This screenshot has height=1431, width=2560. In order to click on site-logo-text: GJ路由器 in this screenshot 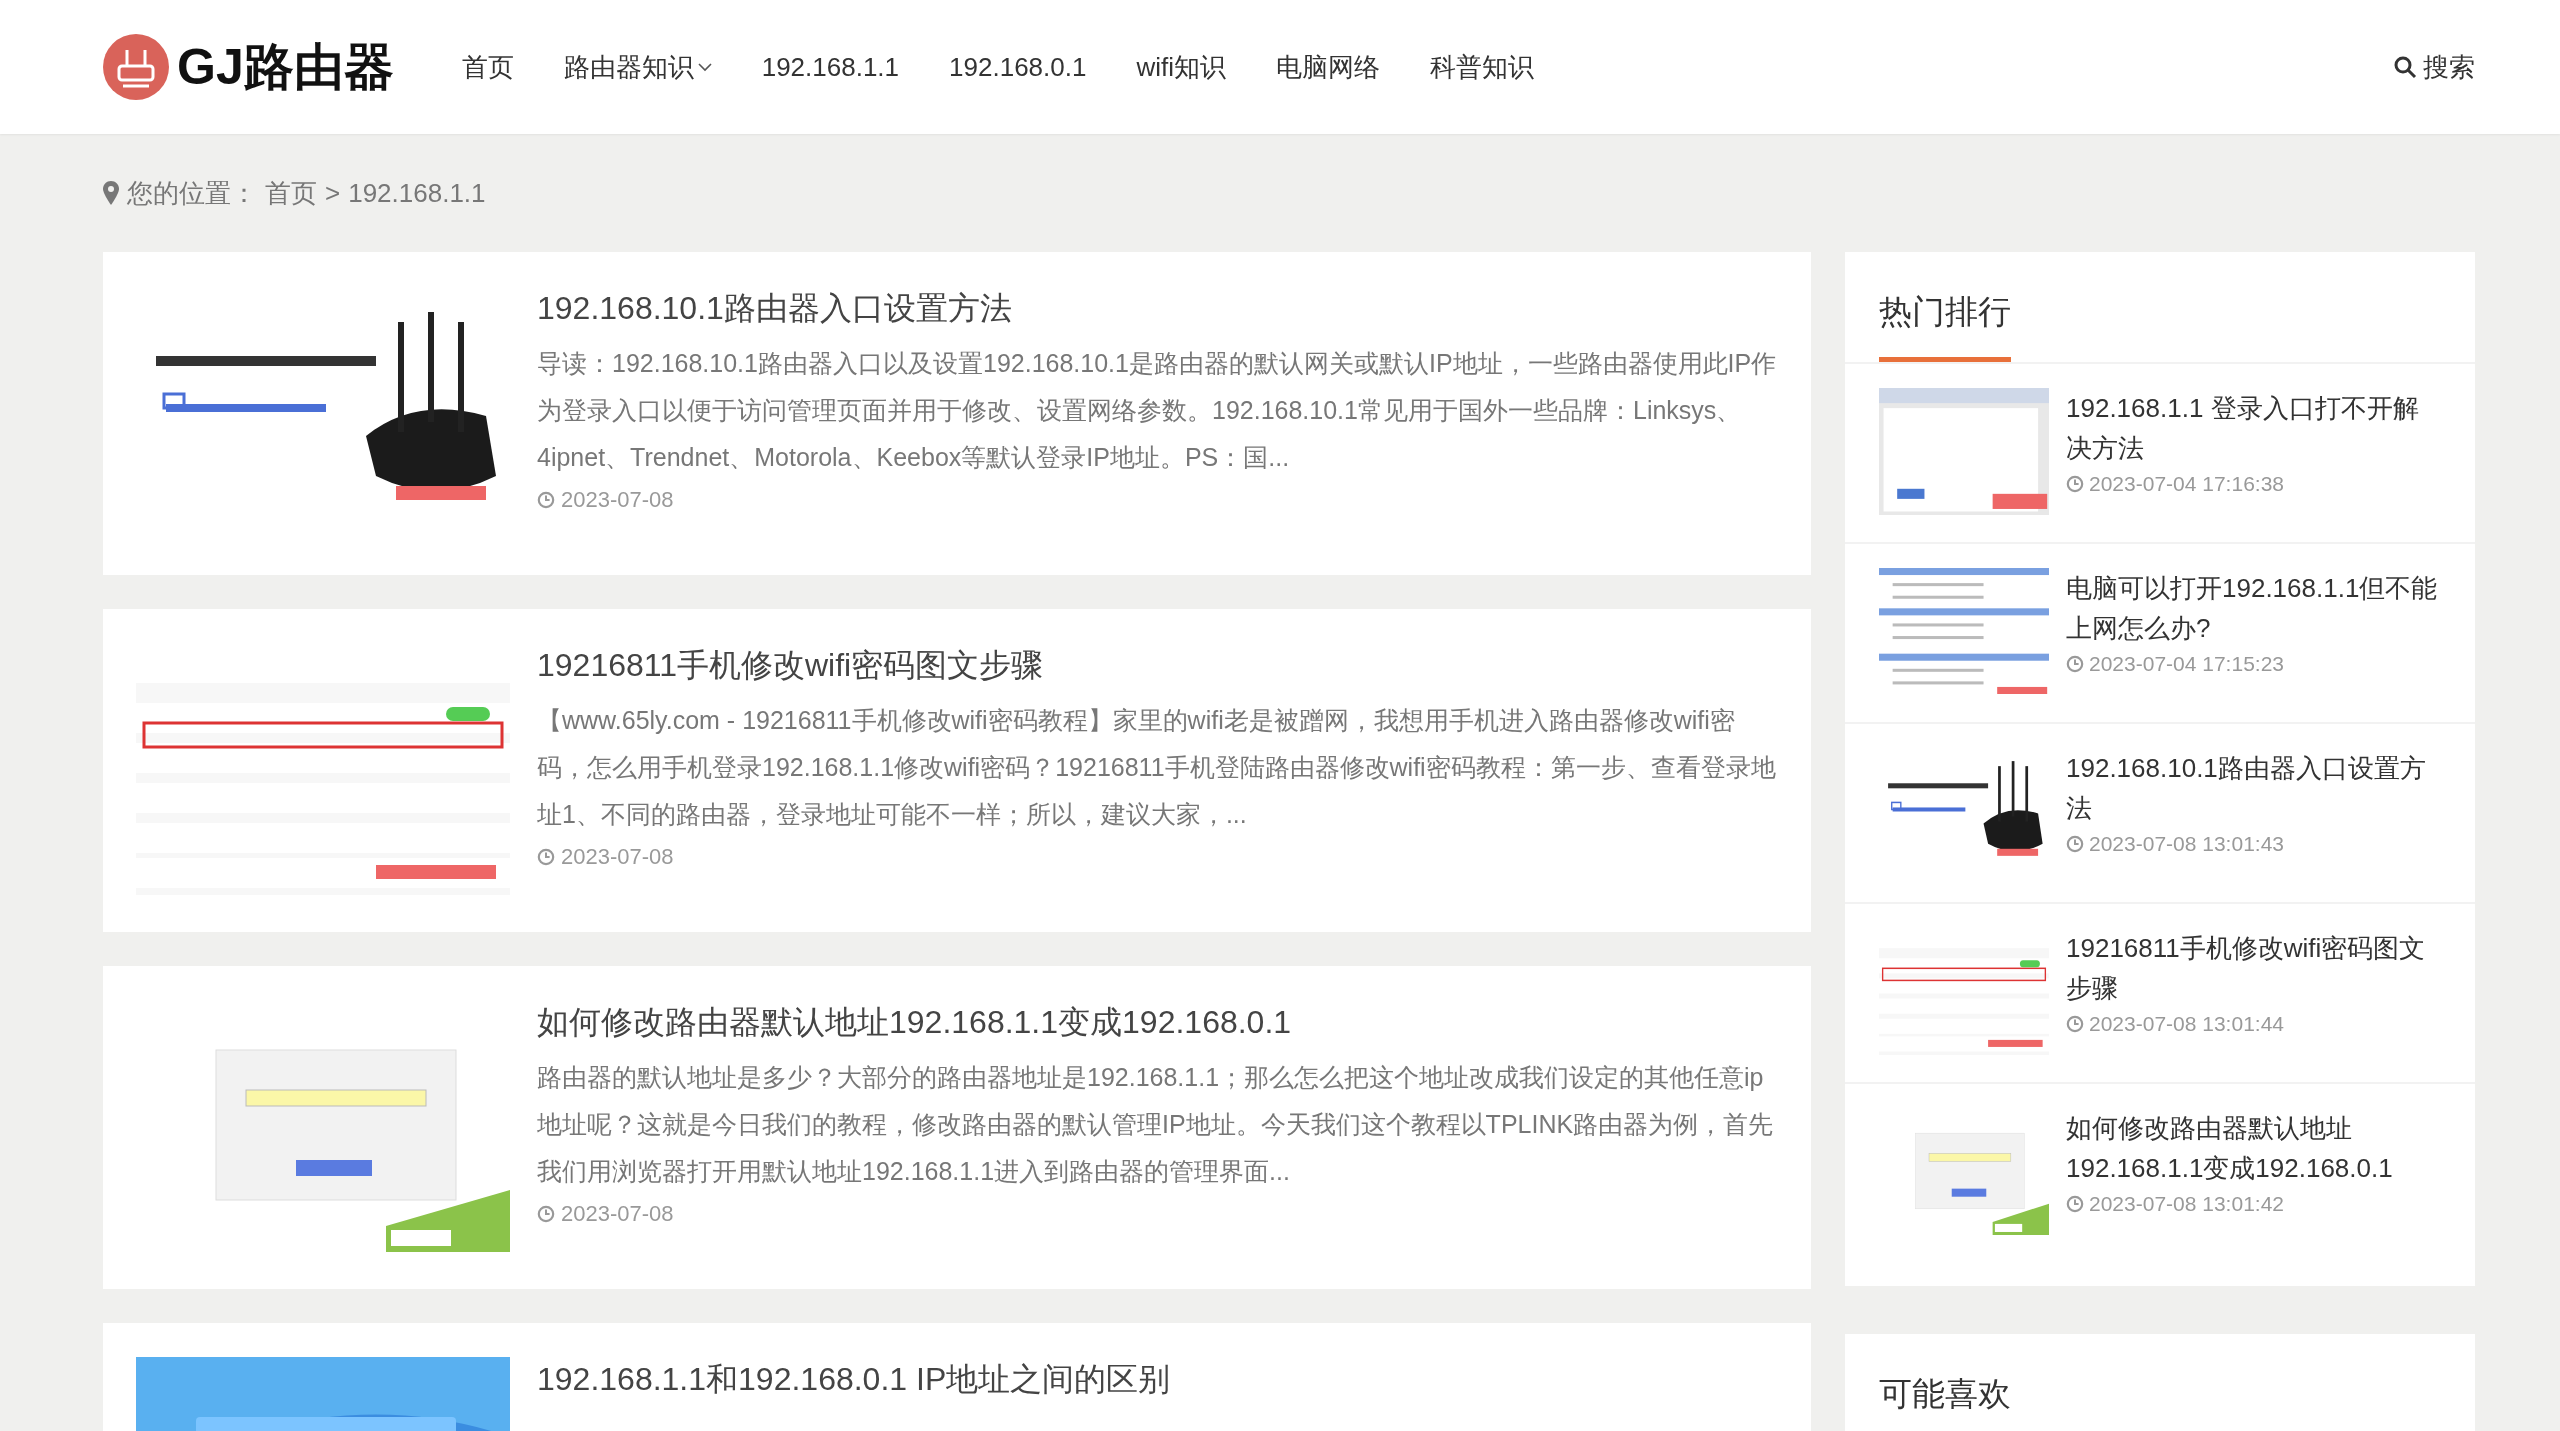, I will do `click(285, 67)`.